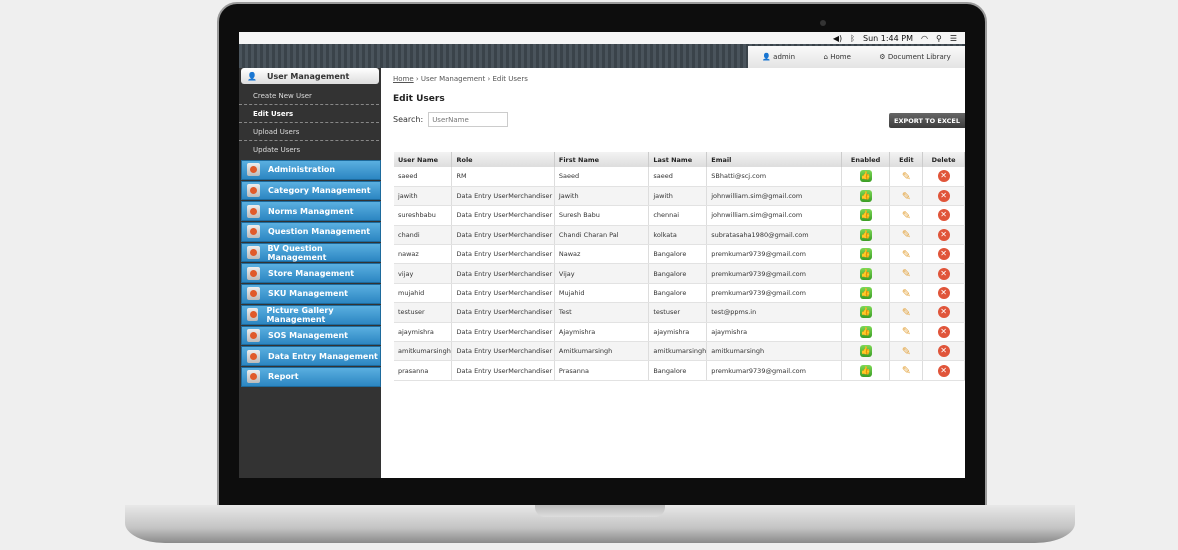 This screenshot has height=550, width=1178. What do you see at coordinates (311, 232) in the screenshot?
I see `sidebar-item: Question Management` at bounding box center [311, 232].